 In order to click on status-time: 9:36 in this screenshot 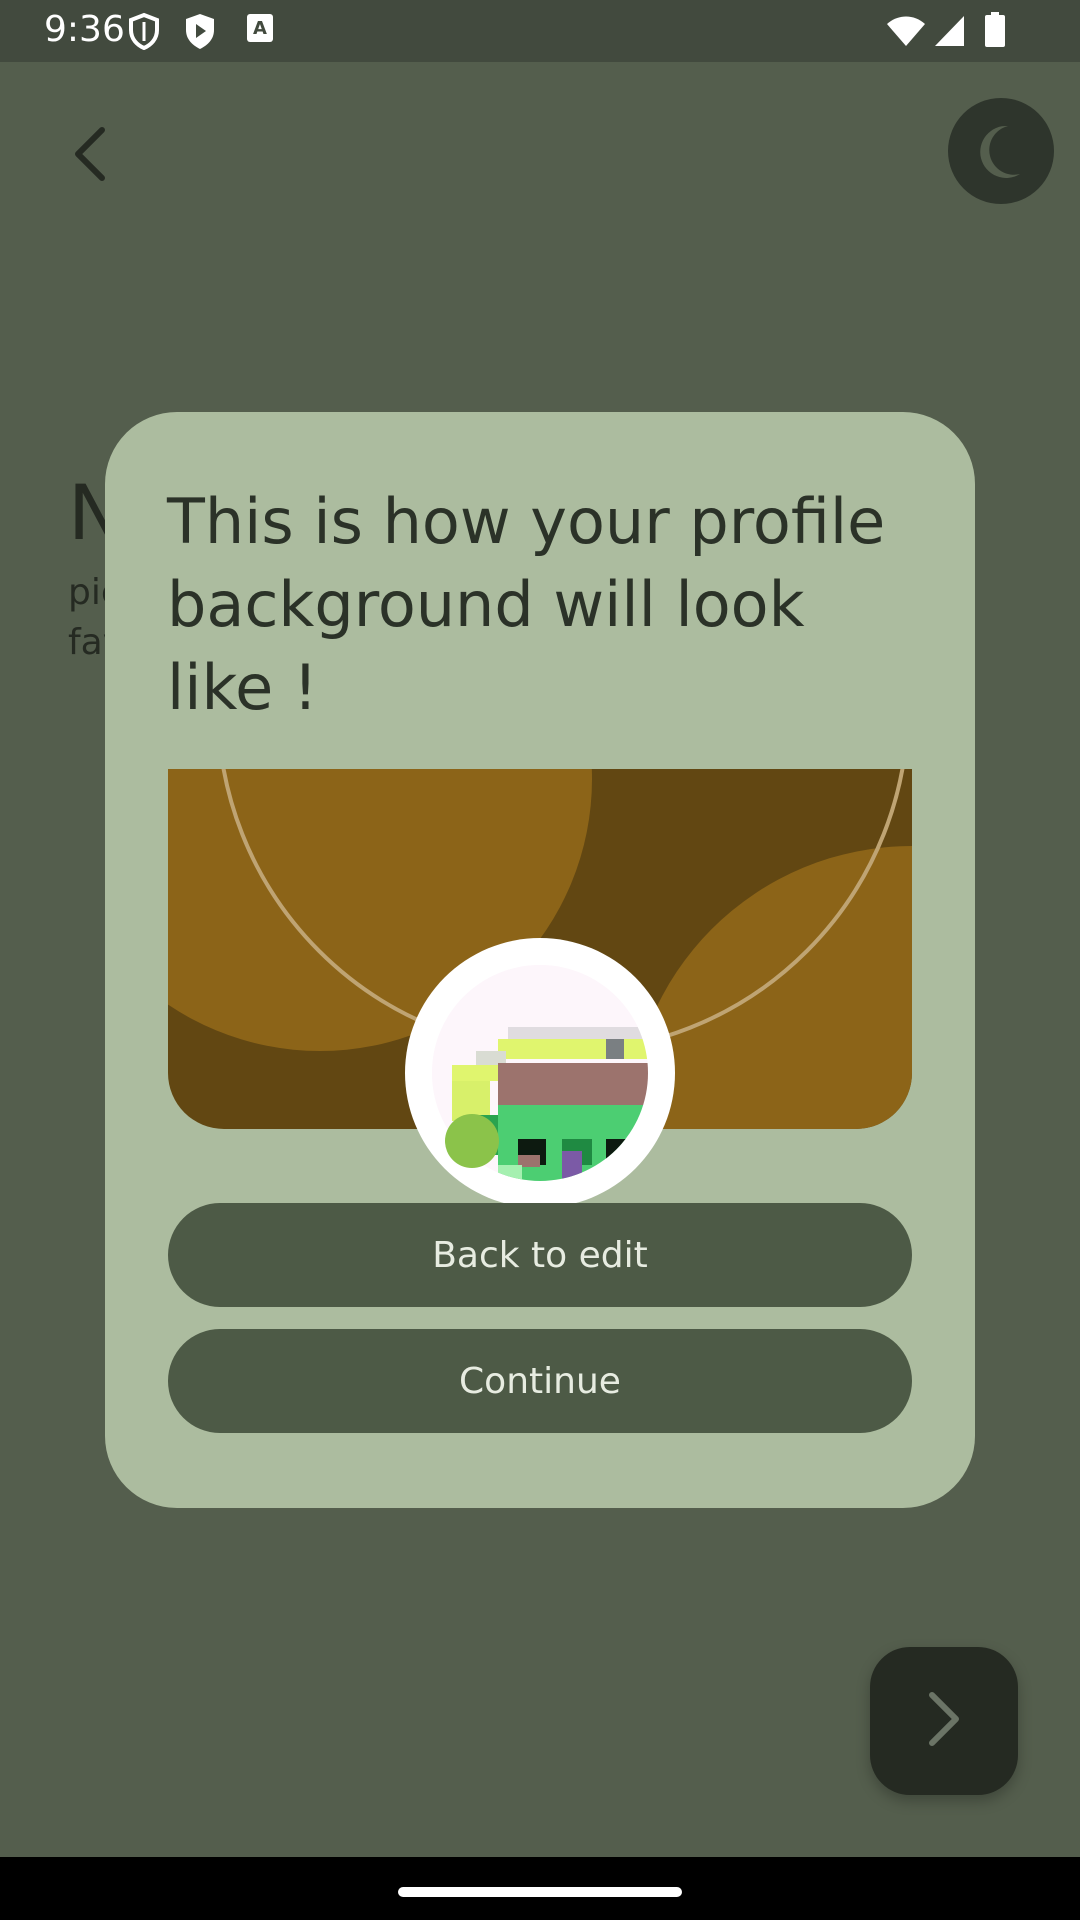, I will do `click(84, 29)`.